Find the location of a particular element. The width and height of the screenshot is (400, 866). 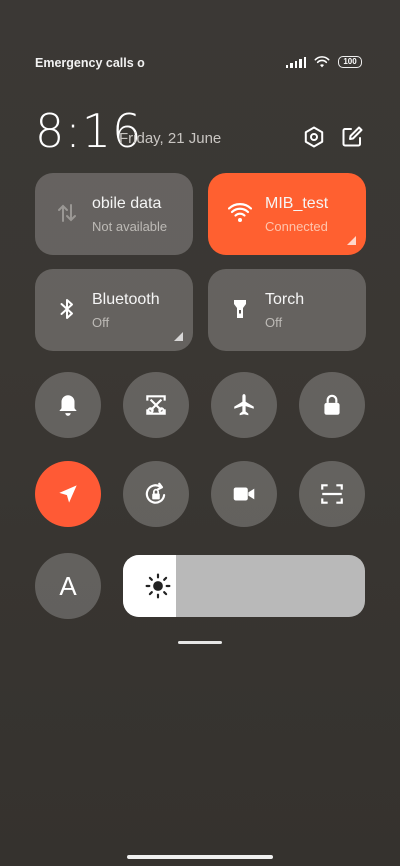

battery-indicator: 100 is located at coordinates (350, 62).